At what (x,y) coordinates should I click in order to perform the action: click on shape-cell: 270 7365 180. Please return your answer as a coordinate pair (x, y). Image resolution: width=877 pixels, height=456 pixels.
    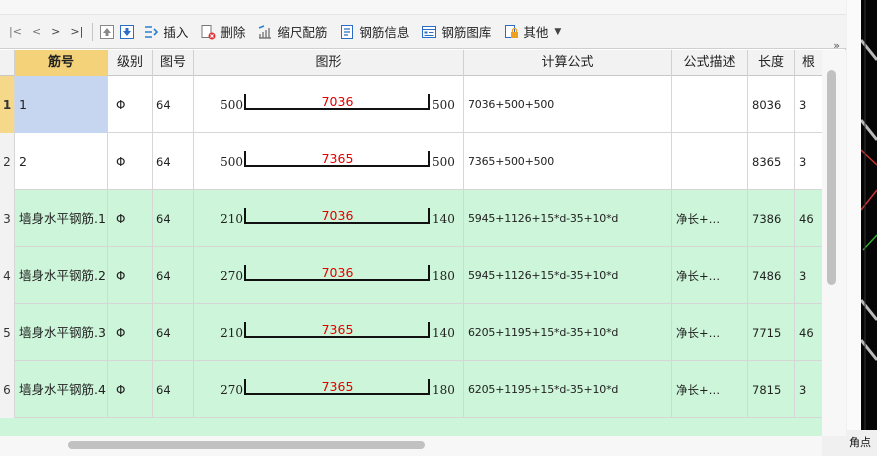
    Looking at the image, I should click on (329, 389).